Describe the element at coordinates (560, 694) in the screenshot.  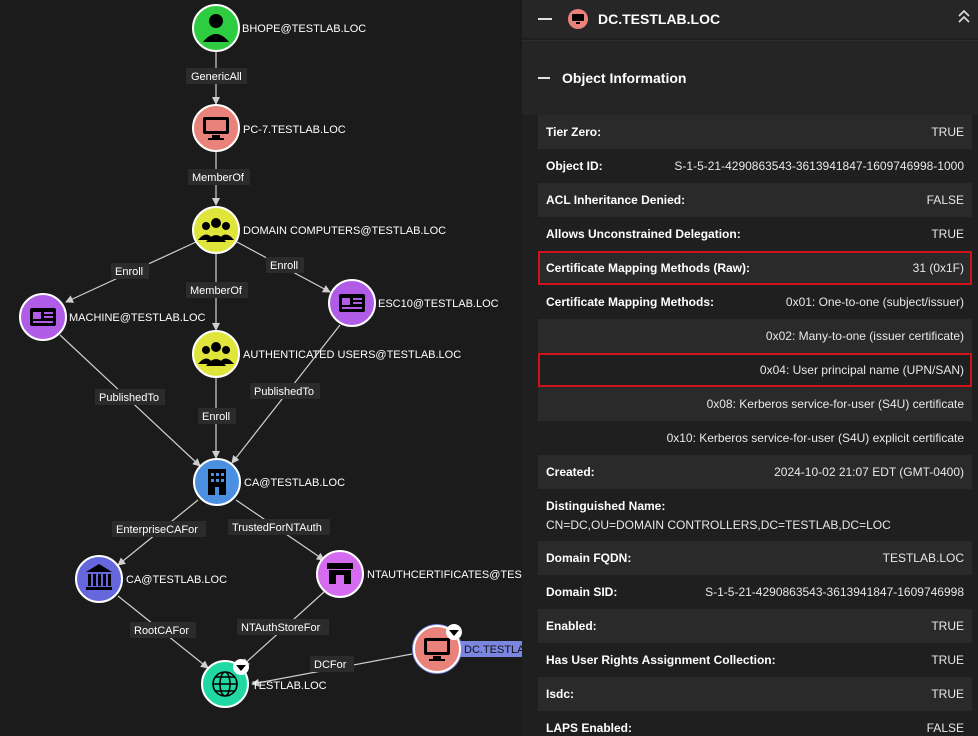
I see `prop-key: Isdc:` at that location.